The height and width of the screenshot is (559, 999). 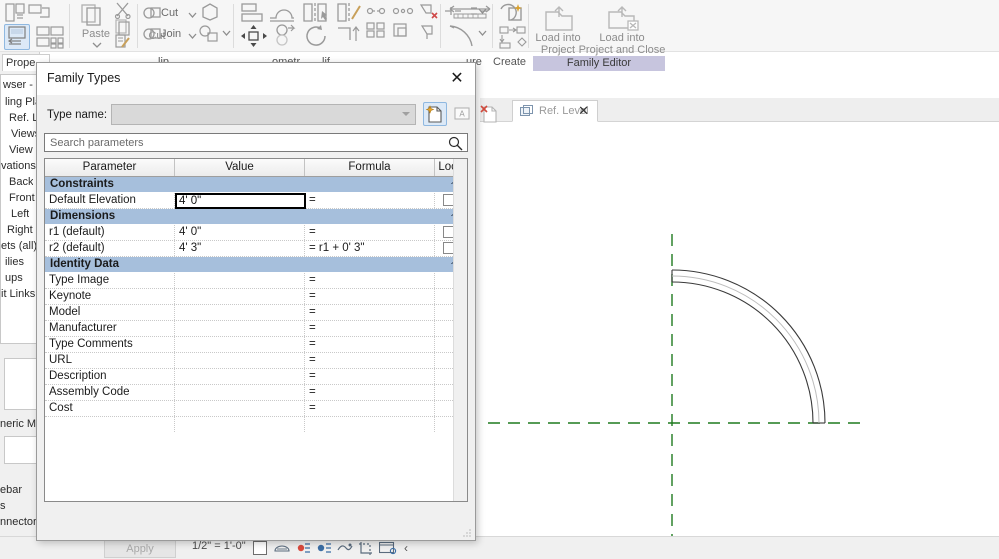 I want to click on cut-geometry-label: Cut, so click(x=169, y=13).